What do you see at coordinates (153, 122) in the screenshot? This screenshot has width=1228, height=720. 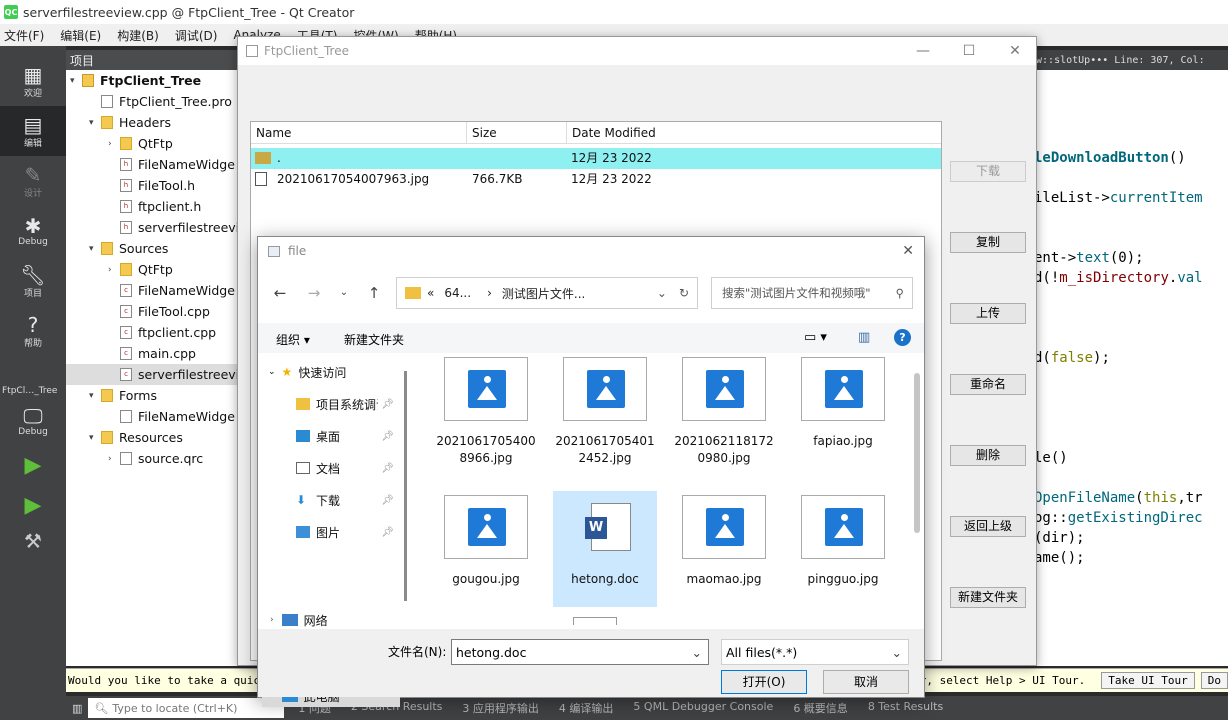 I see `project-tree-item: ▾ Headers` at bounding box center [153, 122].